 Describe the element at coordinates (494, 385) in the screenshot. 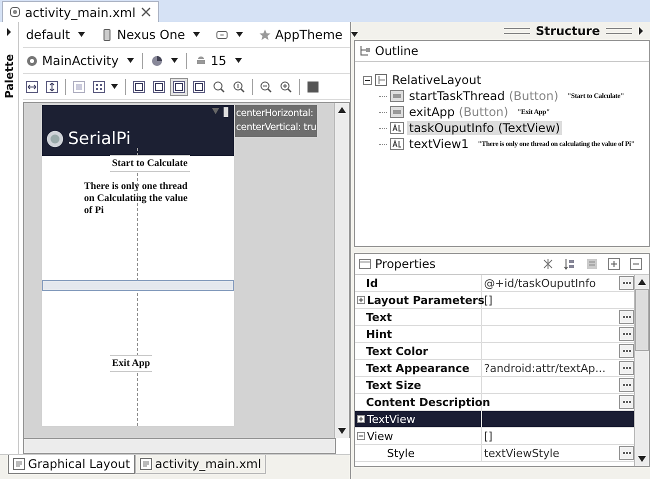

I see `property-row: Text Size` at that location.